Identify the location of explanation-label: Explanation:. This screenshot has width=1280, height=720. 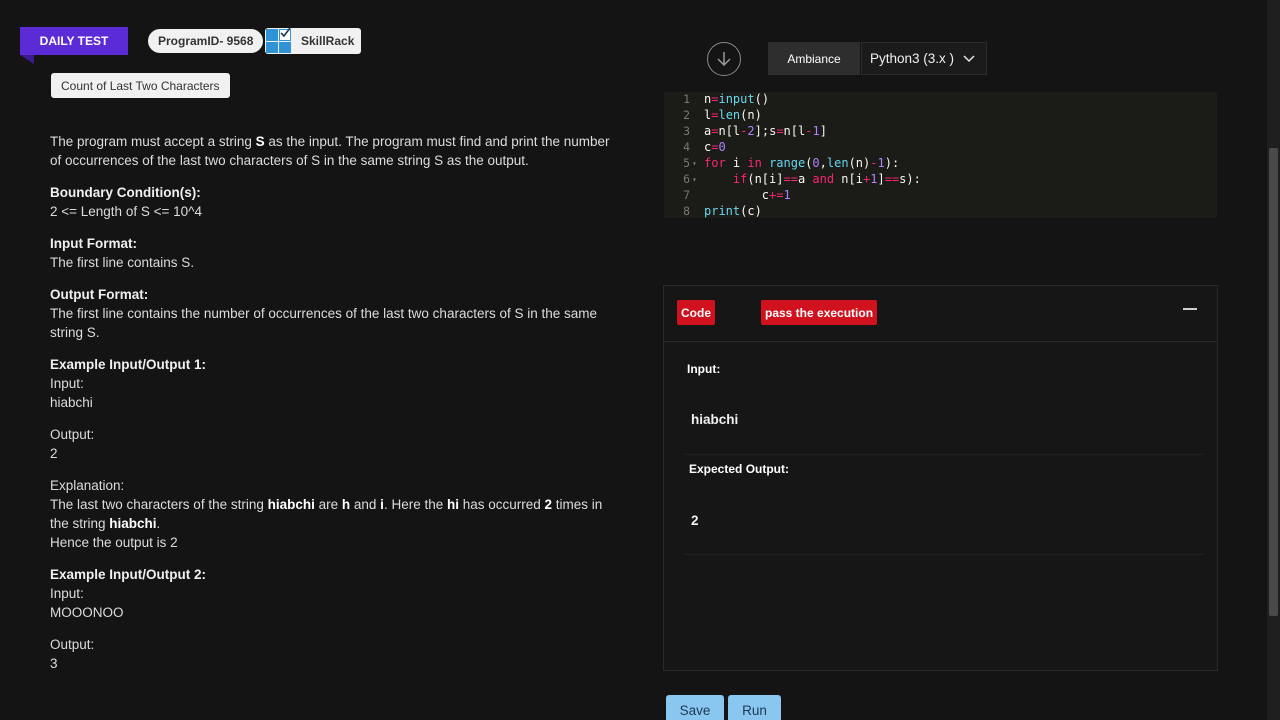
(87, 485).